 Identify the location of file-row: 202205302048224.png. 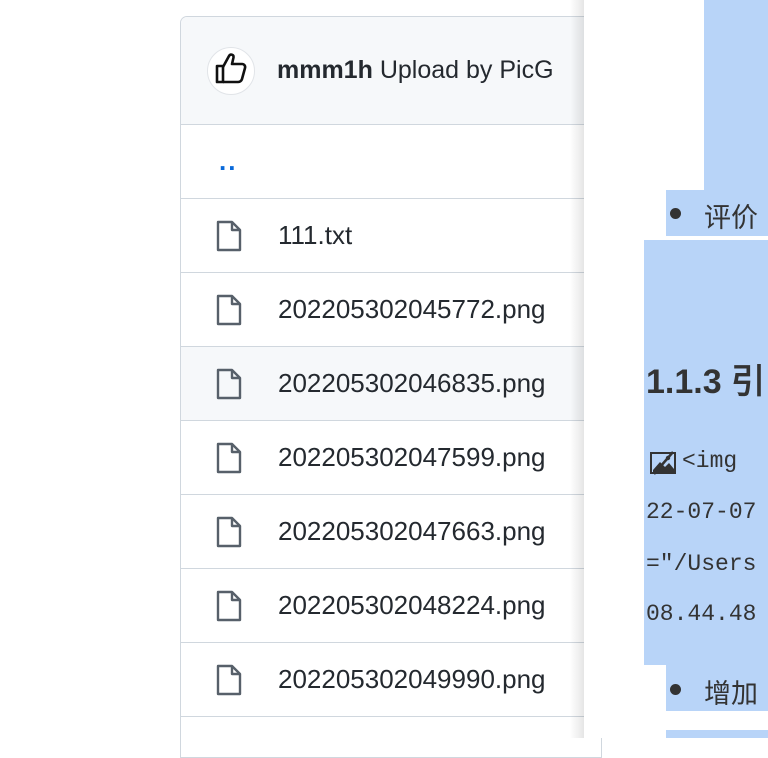
(391, 606).